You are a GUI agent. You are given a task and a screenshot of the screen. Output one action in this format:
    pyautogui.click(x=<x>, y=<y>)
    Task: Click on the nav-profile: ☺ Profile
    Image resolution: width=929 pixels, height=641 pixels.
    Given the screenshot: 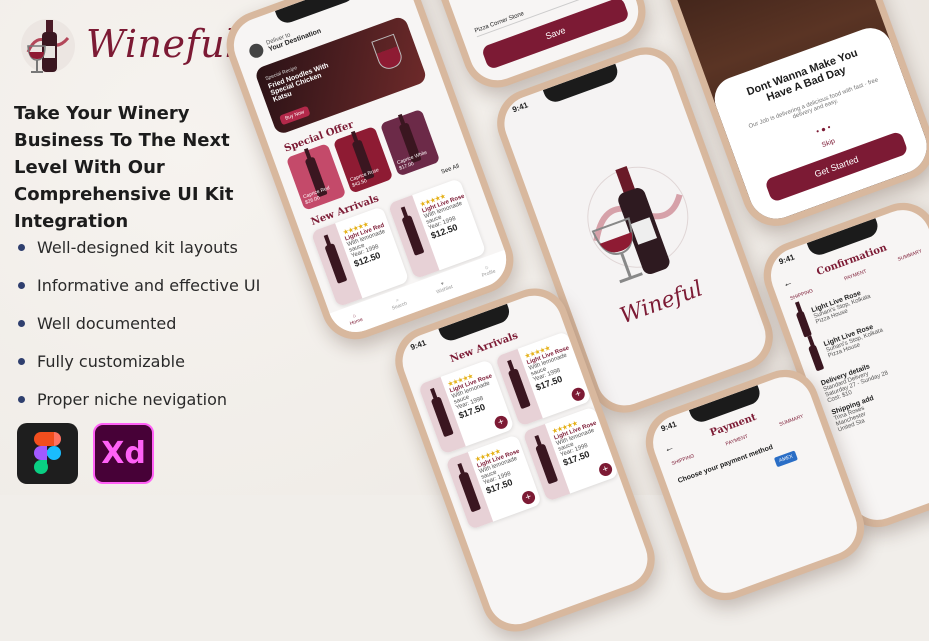 What is the action you would take?
    pyautogui.click(x=487, y=271)
    